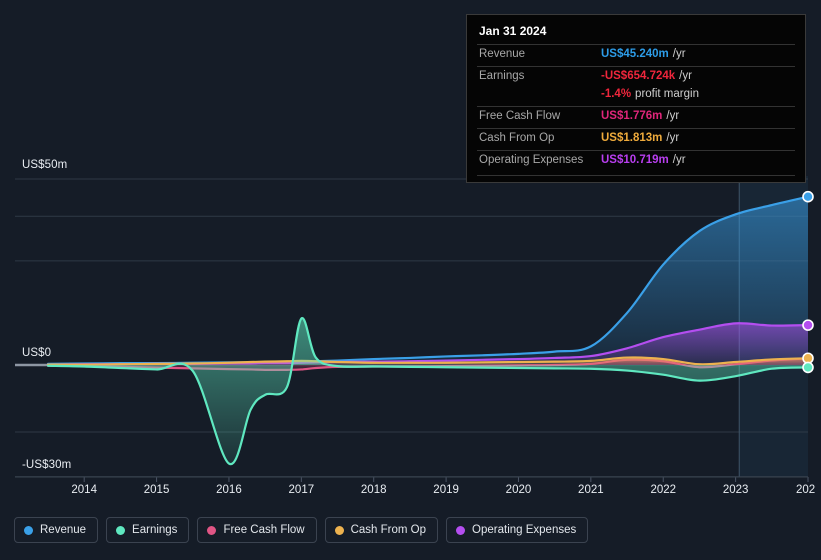 The width and height of the screenshot is (821, 560). What do you see at coordinates (520, 116) in the screenshot?
I see `tooltip-row-label: Free Cash Flow` at bounding box center [520, 116].